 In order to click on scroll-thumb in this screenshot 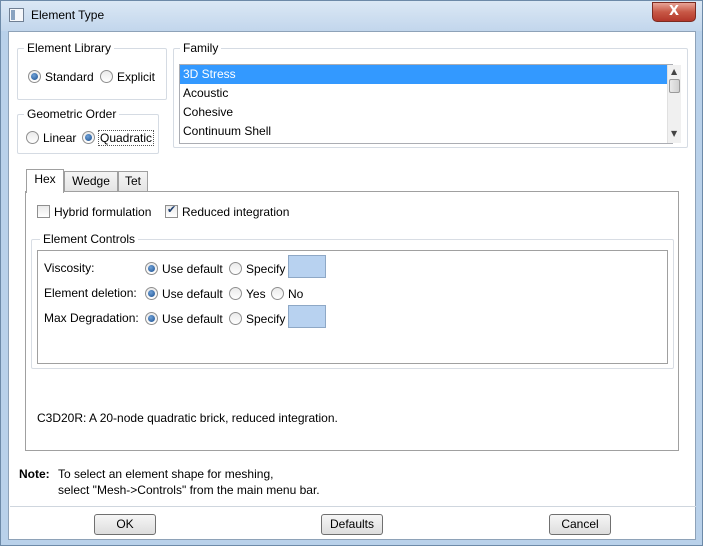, I will do `click(674, 86)`.